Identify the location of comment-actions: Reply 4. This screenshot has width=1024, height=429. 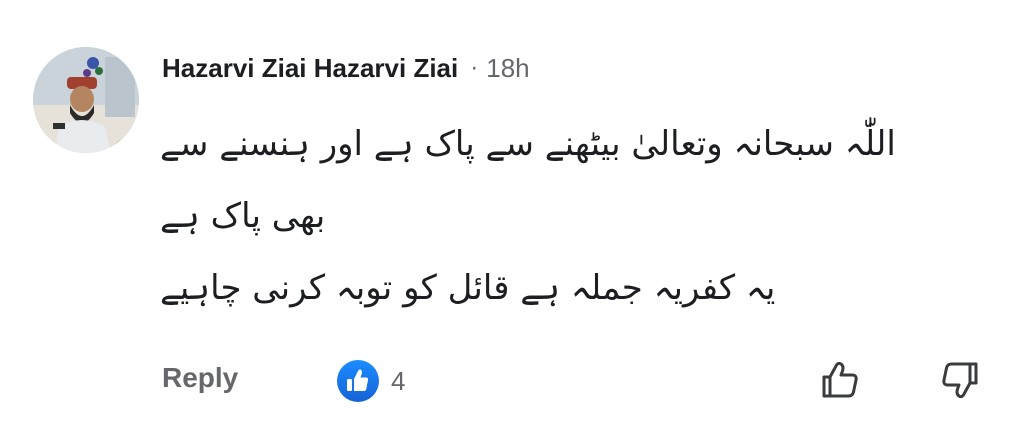
(512, 380).